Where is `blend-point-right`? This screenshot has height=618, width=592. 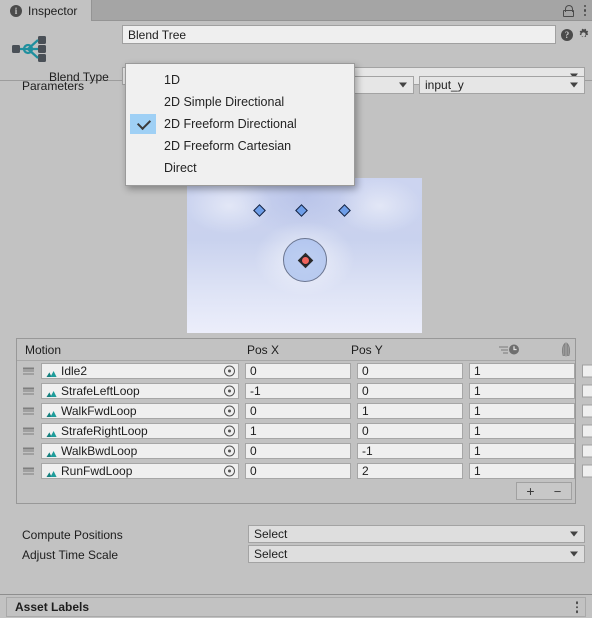
blend-point-right is located at coordinates (344, 210).